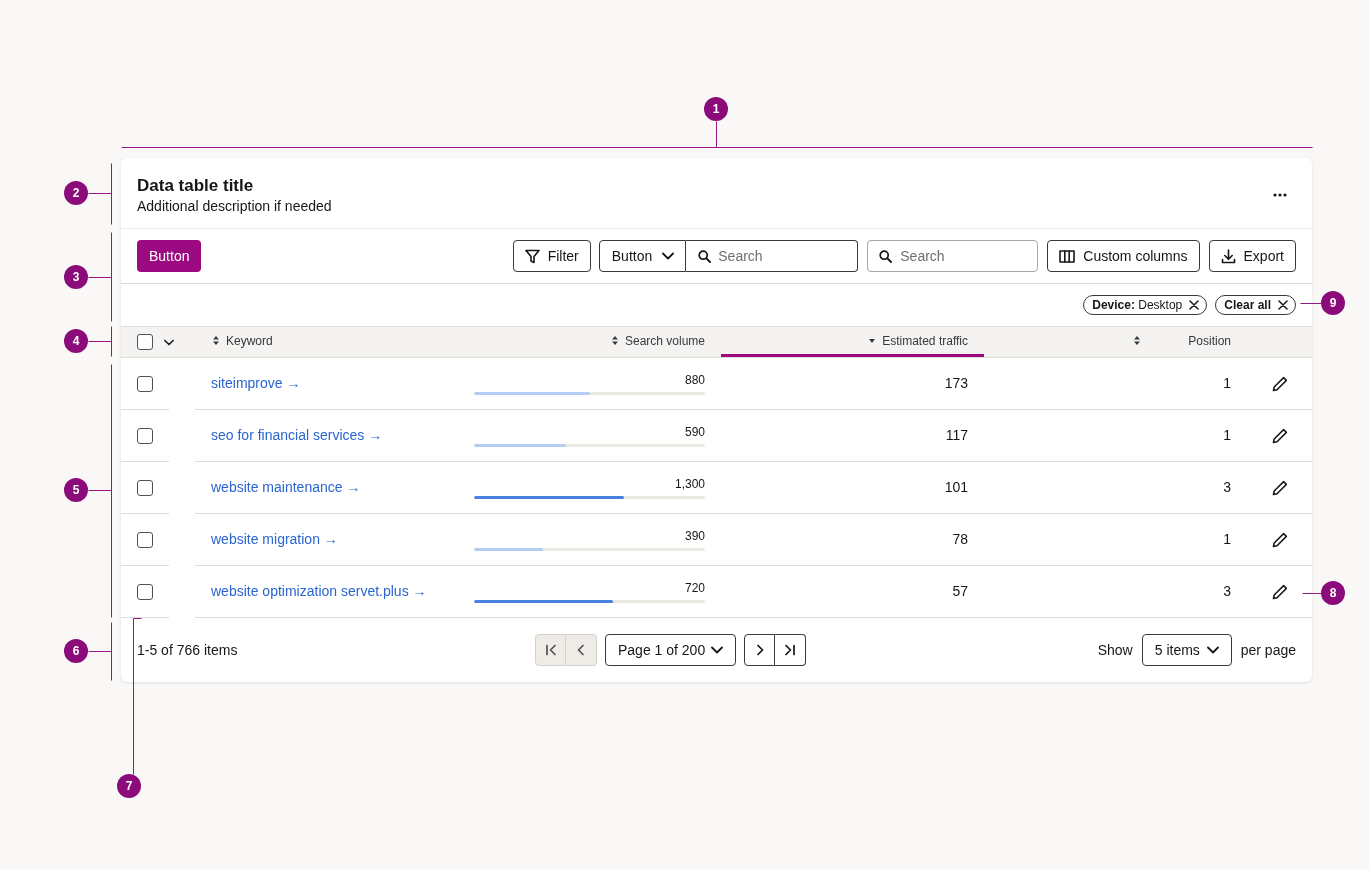 The image size is (1369, 870). What do you see at coordinates (960, 539) in the screenshot?
I see `table-cell-text: 78` at bounding box center [960, 539].